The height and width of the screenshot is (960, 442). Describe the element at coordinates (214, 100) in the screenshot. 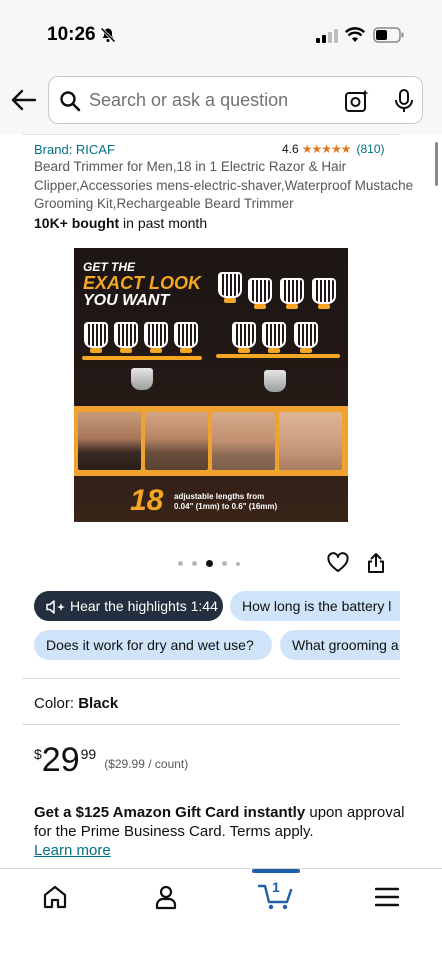

I see `search-input` at that location.